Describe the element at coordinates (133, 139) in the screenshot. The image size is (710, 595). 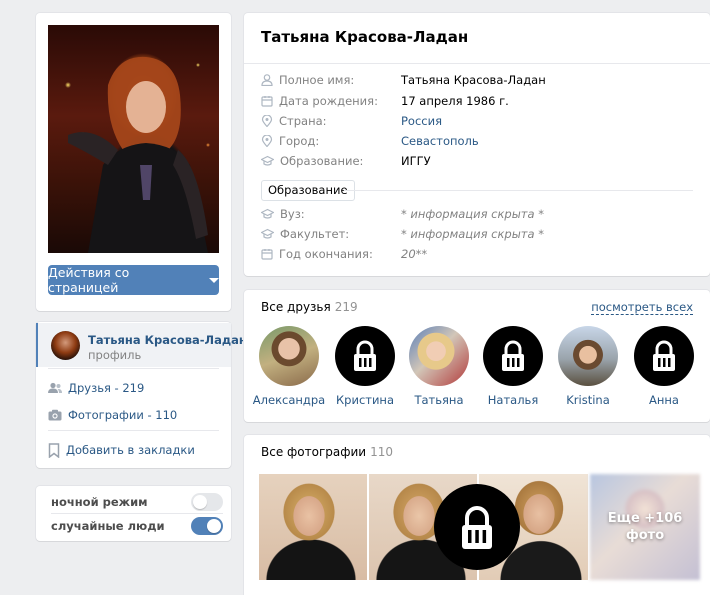
I see `profile-photo` at that location.